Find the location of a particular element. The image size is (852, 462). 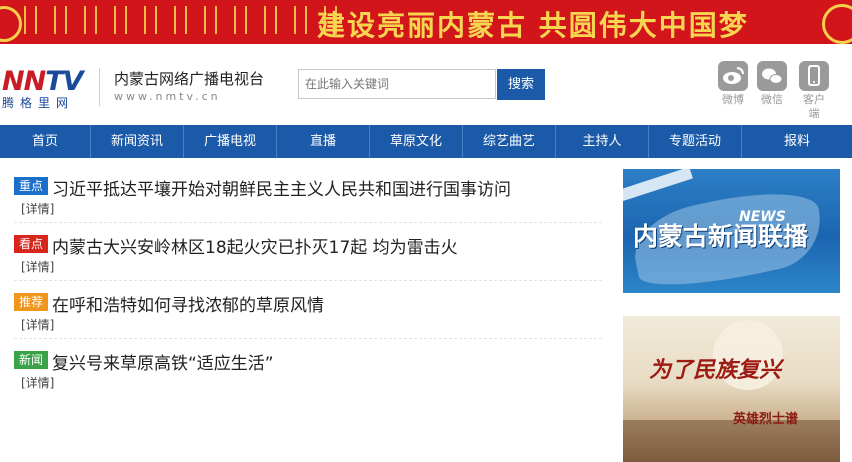

inner-mongolia-news-promo: NEWS 内蒙古新闻联播 is located at coordinates (731, 231).